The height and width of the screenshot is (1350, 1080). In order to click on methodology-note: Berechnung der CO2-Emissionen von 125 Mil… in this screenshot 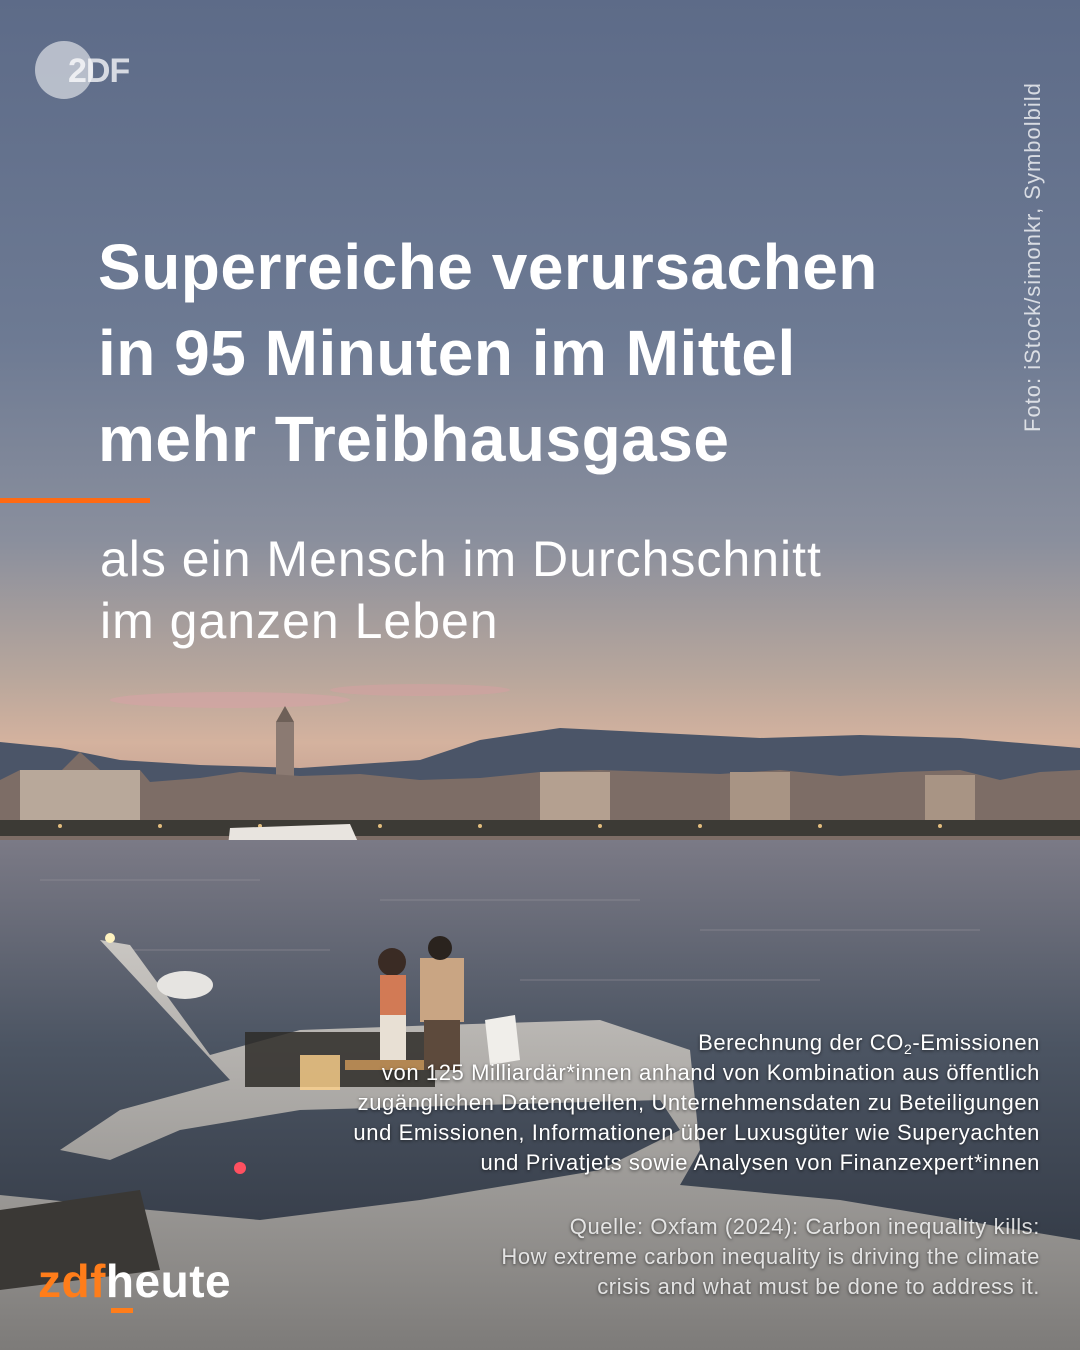, I will do `click(680, 1103)`.